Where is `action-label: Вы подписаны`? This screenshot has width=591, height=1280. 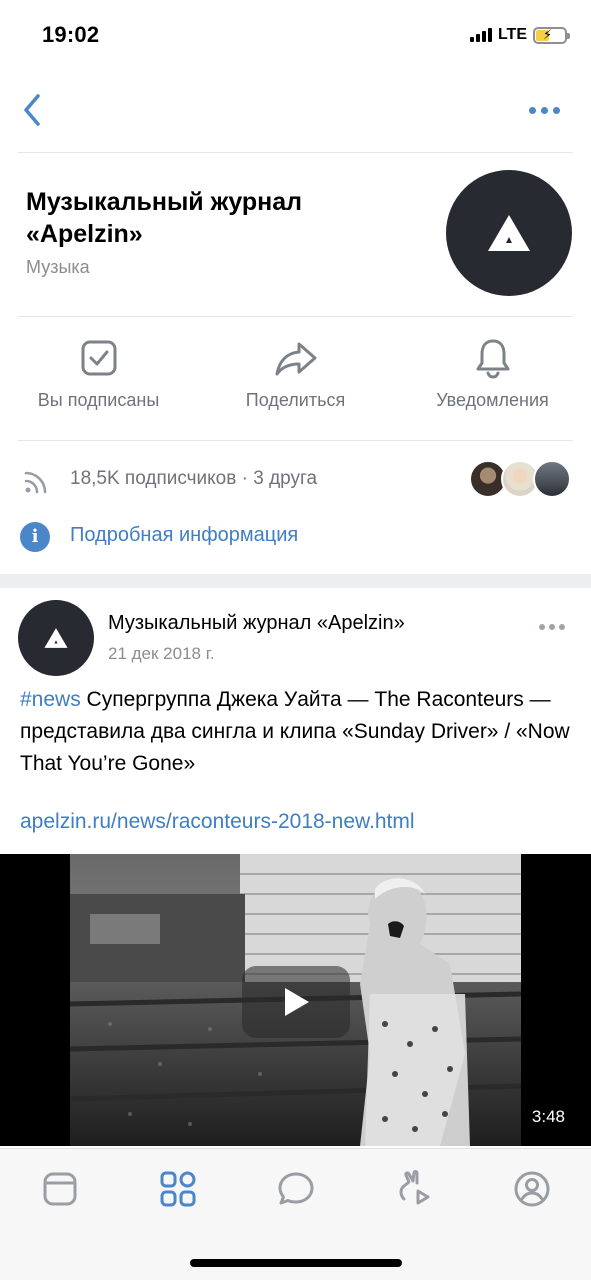
action-label: Вы подписаны is located at coordinates (98, 400).